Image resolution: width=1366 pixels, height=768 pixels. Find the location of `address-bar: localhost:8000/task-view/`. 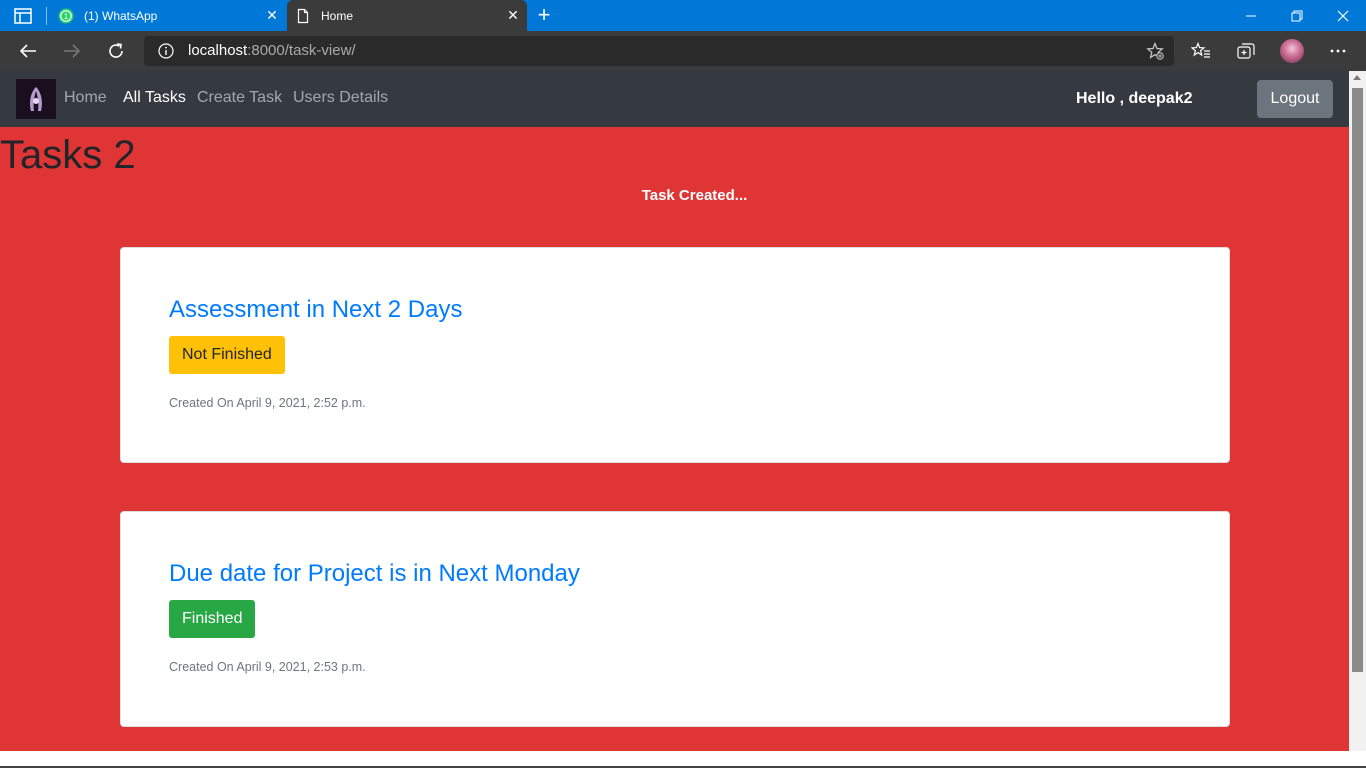

address-bar: localhost:8000/task-view/ is located at coordinates (659, 51).